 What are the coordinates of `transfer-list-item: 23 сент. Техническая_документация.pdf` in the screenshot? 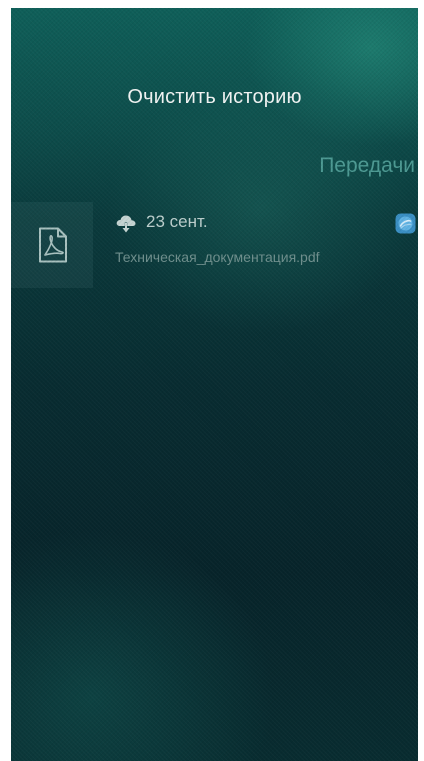 It's located at (214, 245).